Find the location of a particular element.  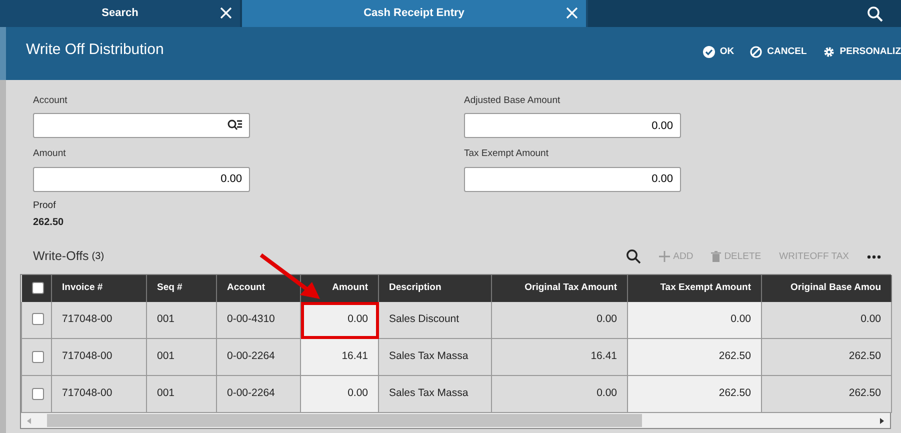

proof-value: 262.50 is located at coordinates (49, 223).